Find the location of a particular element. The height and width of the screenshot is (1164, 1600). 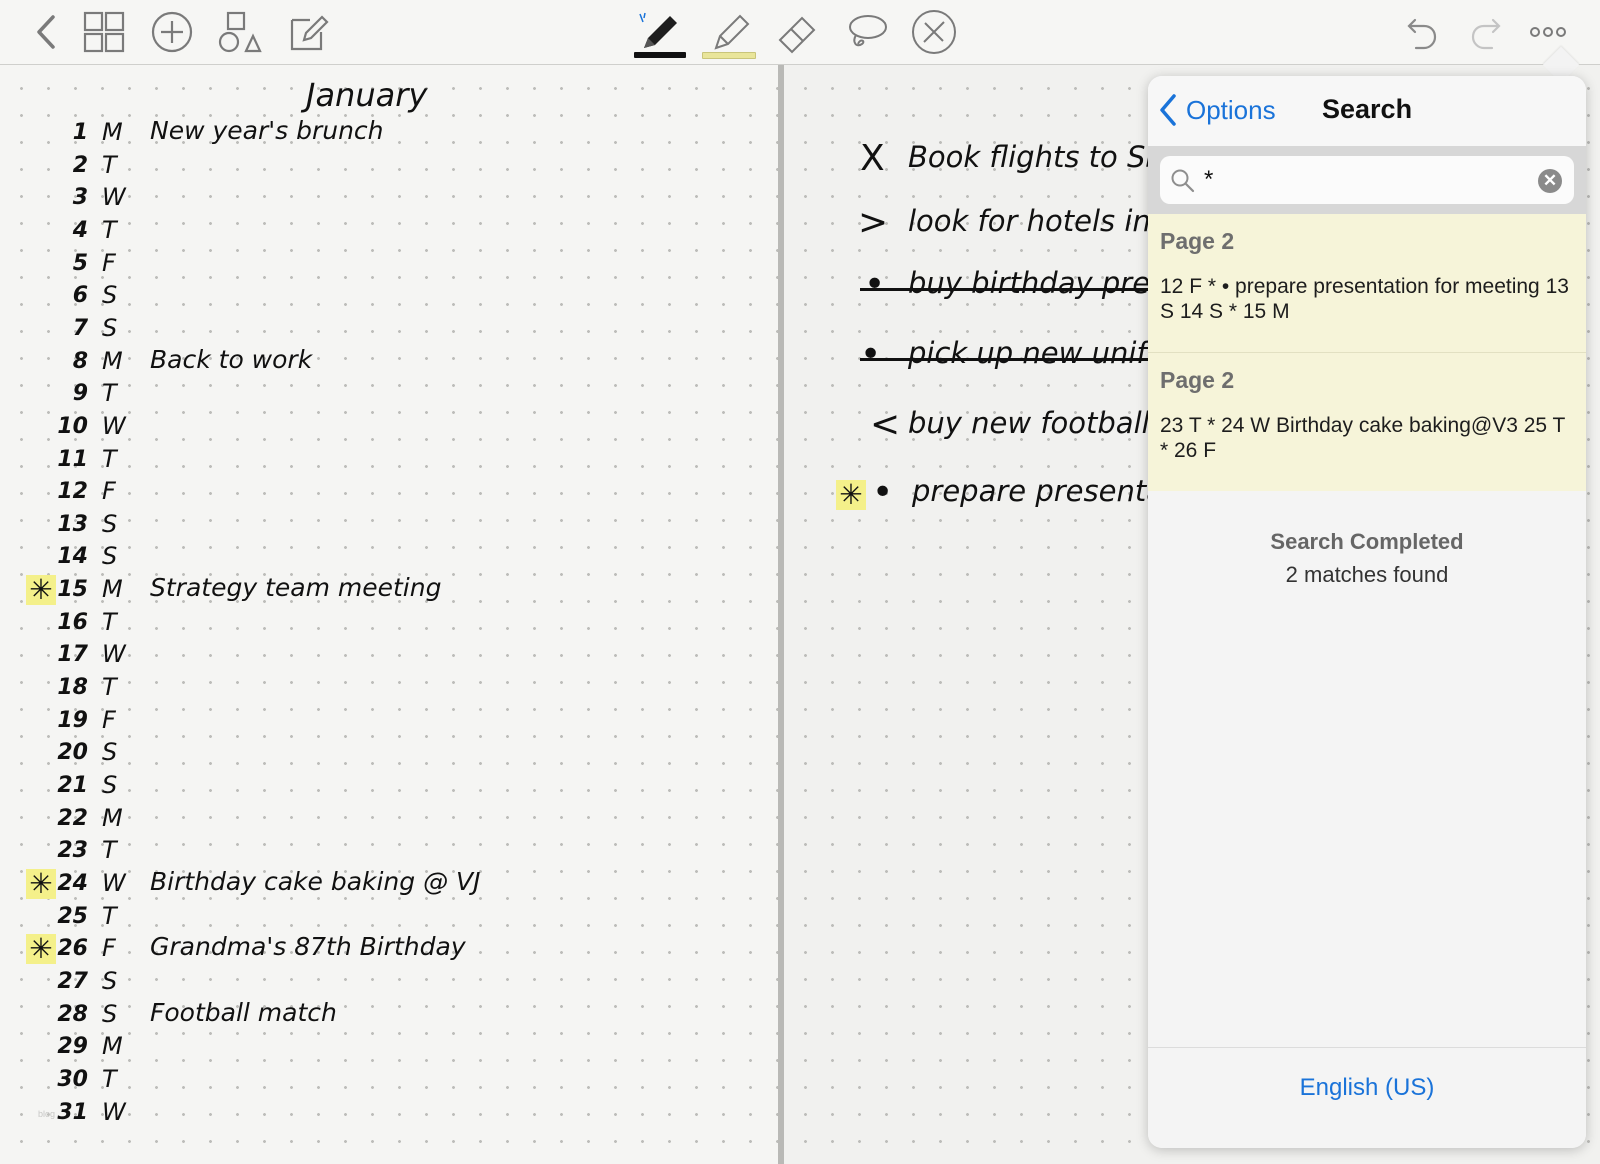

eraser-icon is located at coordinates (798, 32).